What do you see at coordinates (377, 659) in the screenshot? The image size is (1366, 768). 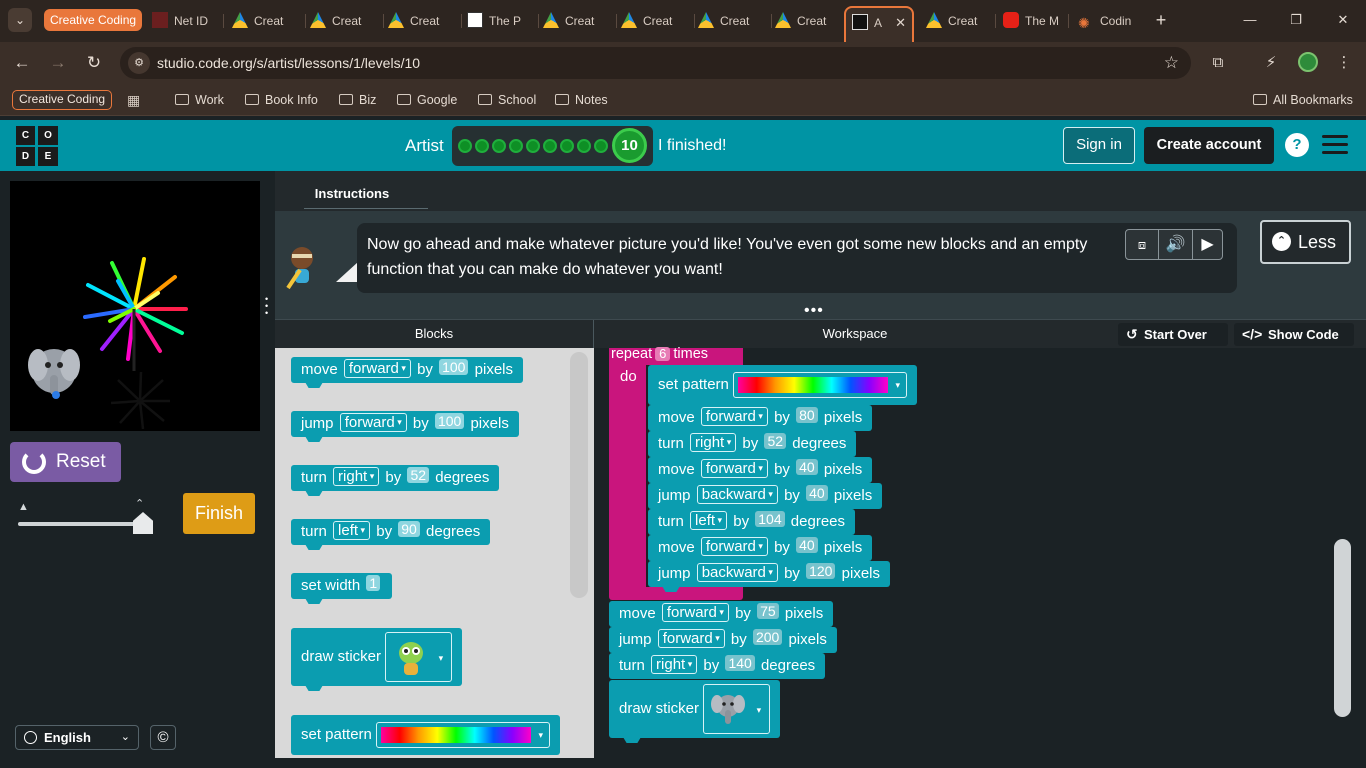 I see `toolbox-block-draw-sticker: draw sticker ▾` at bounding box center [377, 659].